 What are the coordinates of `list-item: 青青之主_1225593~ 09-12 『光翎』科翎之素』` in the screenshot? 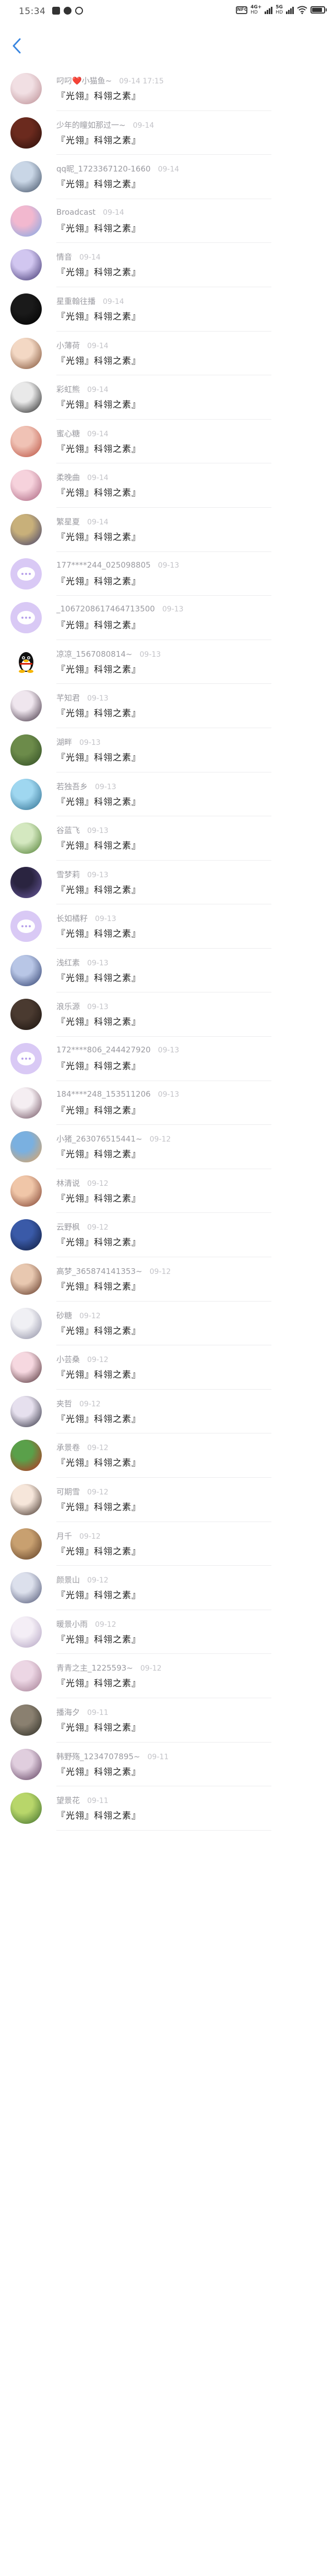 It's located at (167, 1676).